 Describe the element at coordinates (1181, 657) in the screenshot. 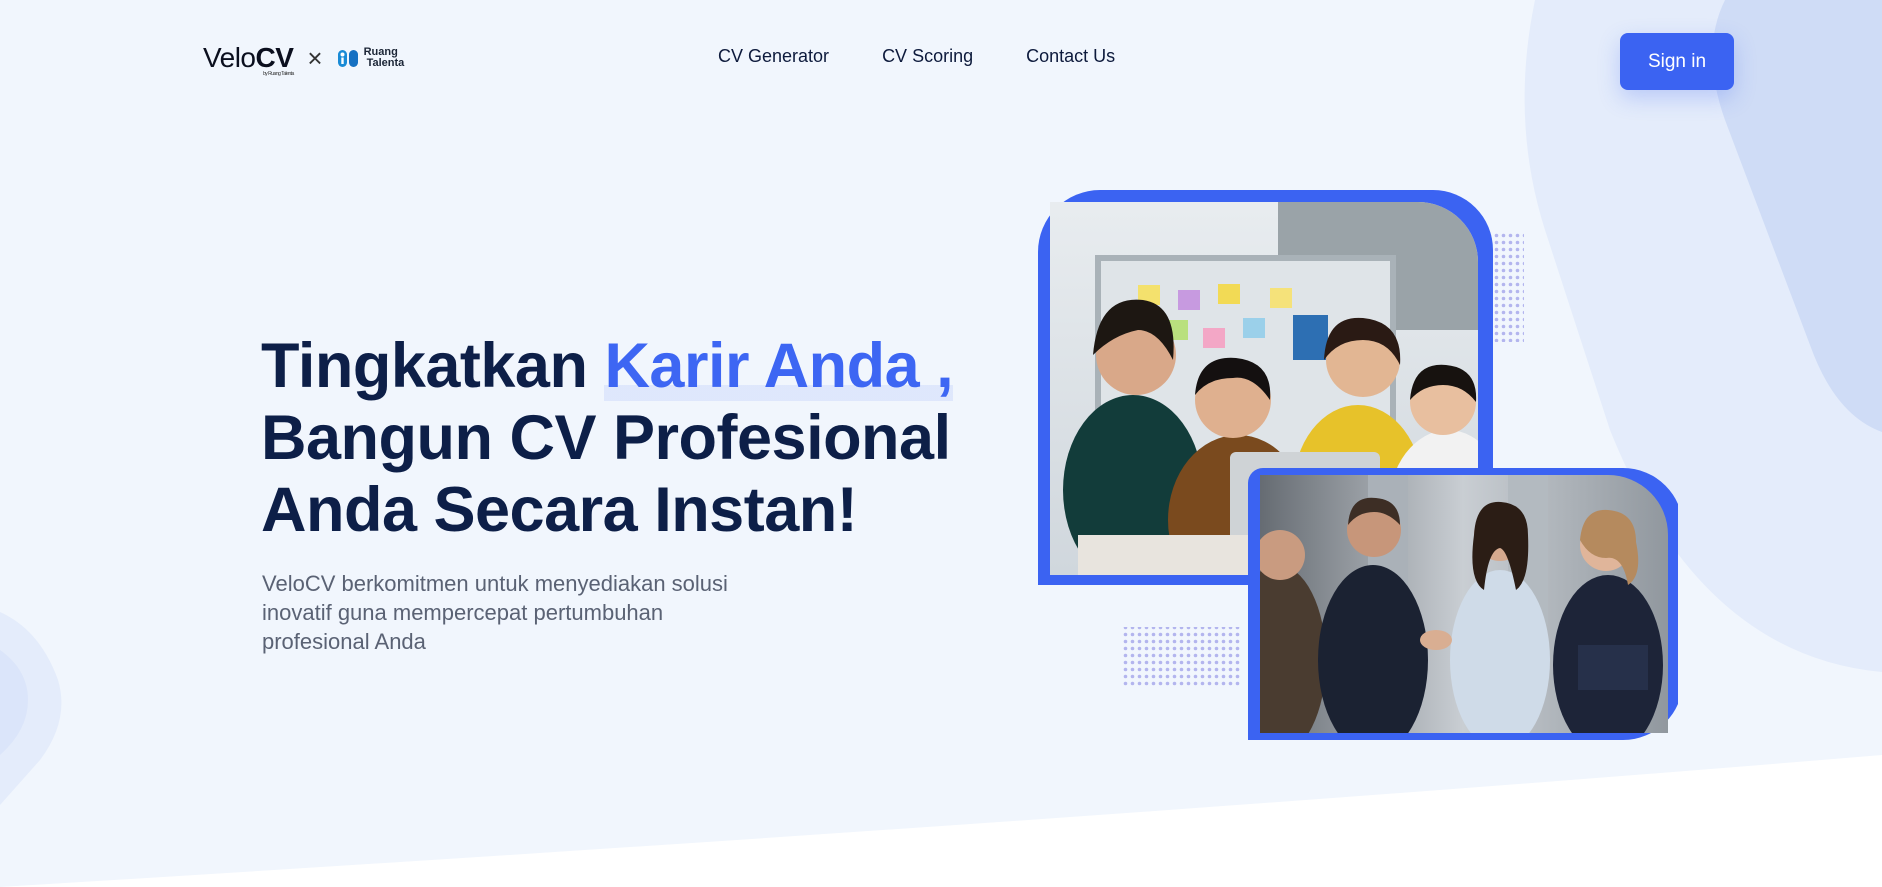

I see `dot-pattern-bottom` at that location.